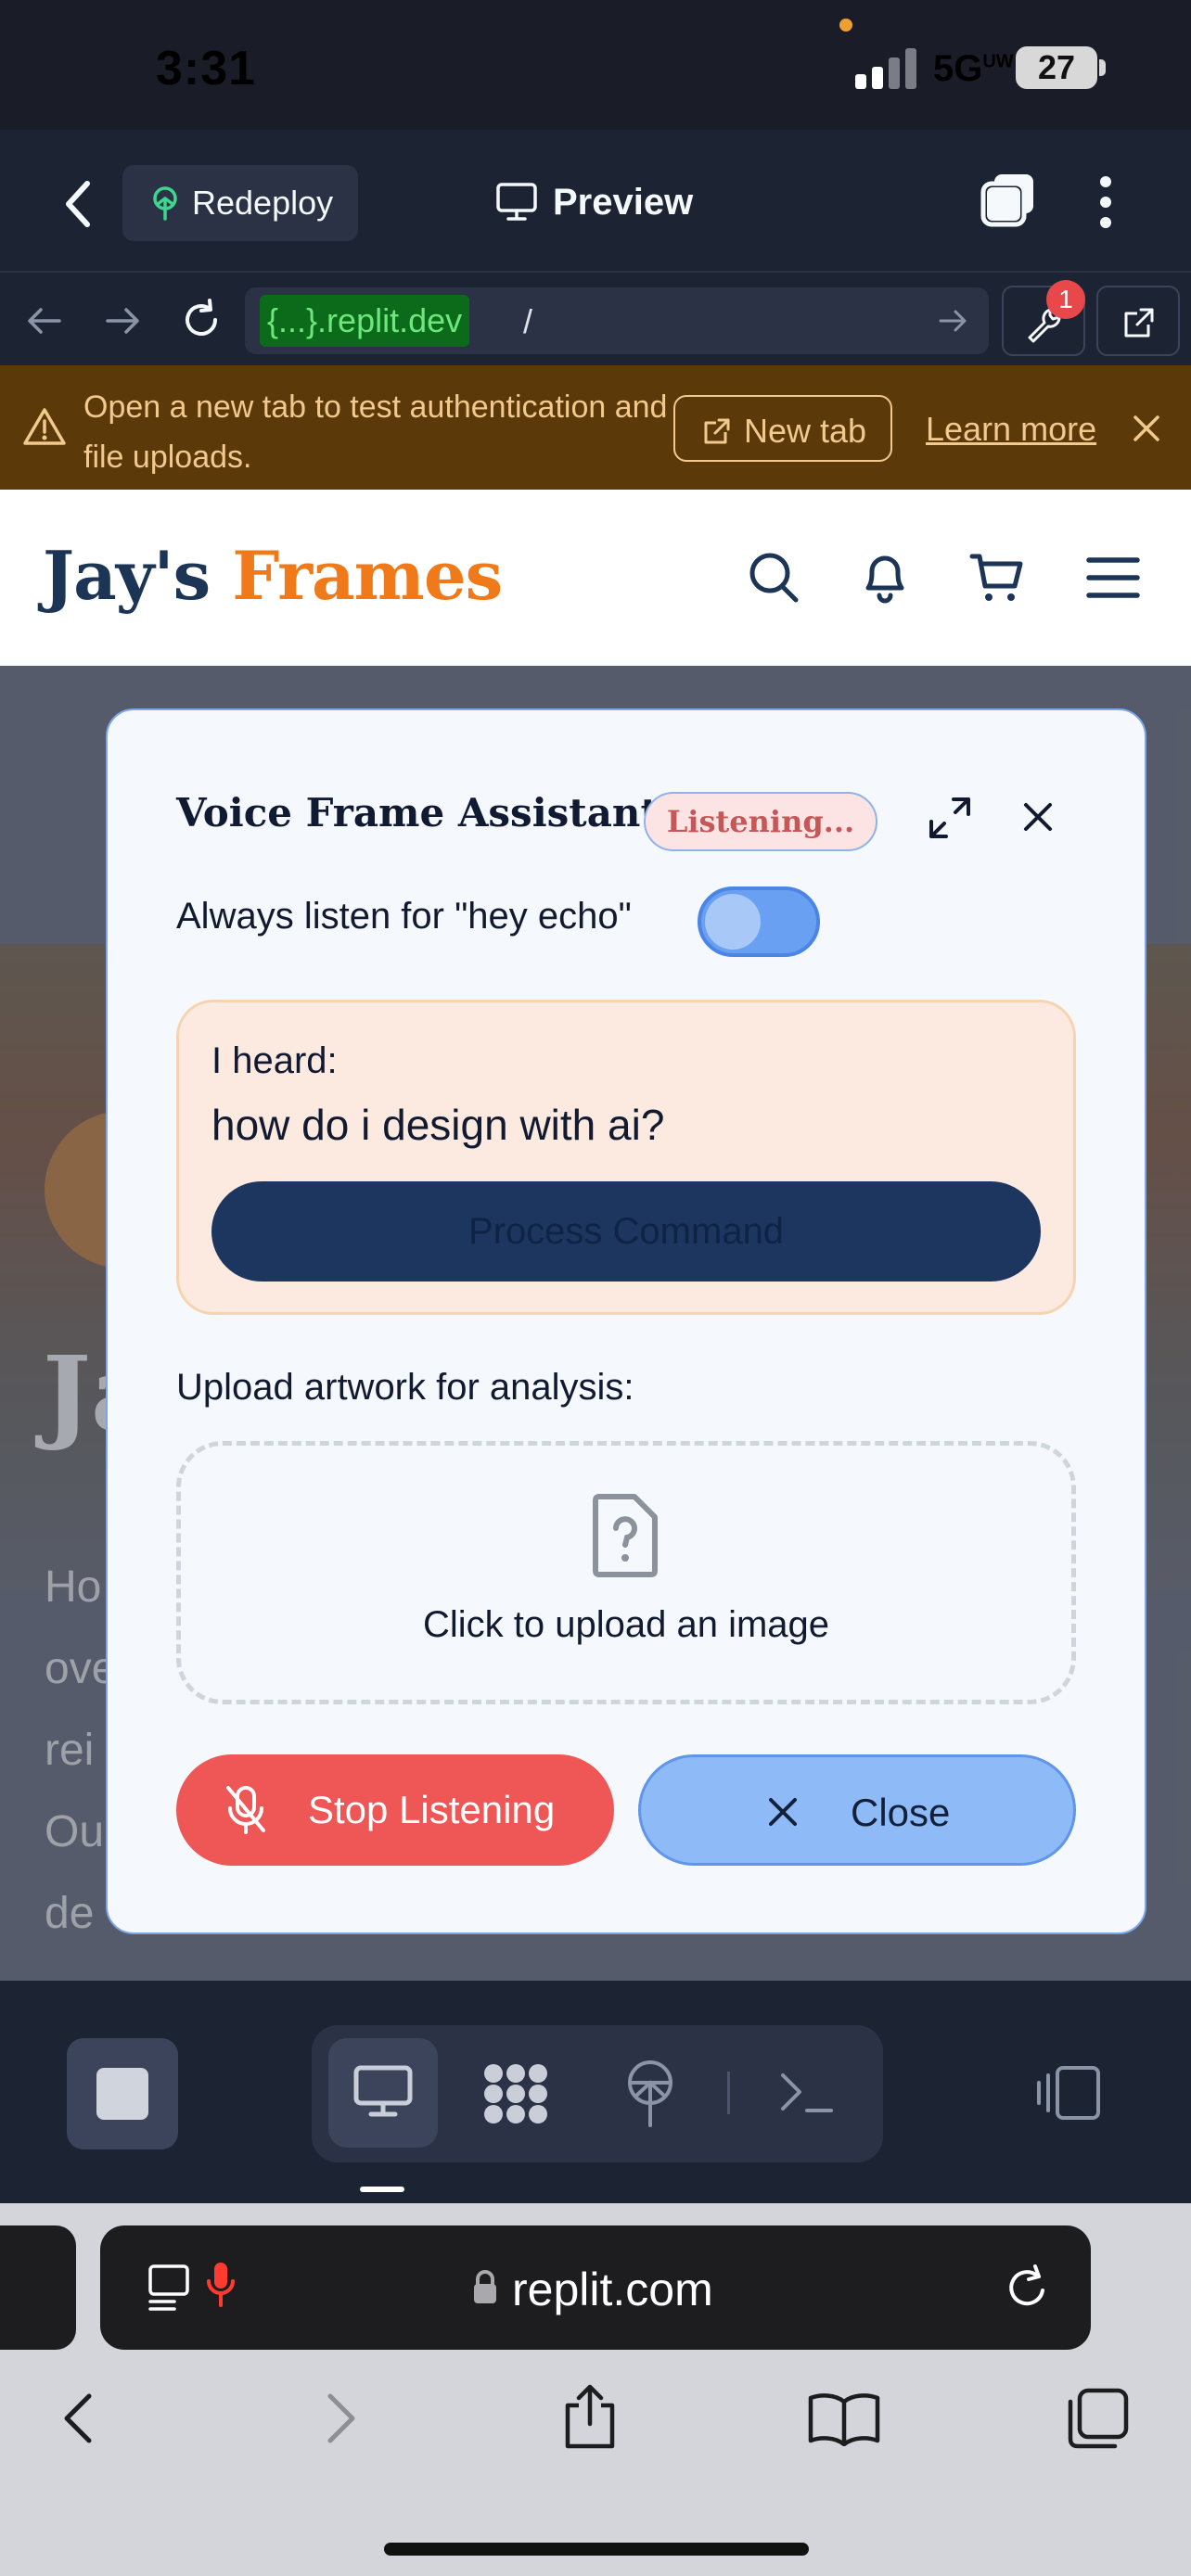 This screenshot has width=1191, height=2576. What do you see at coordinates (953, 321) in the screenshot?
I see `url-go-arrow-icon` at bounding box center [953, 321].